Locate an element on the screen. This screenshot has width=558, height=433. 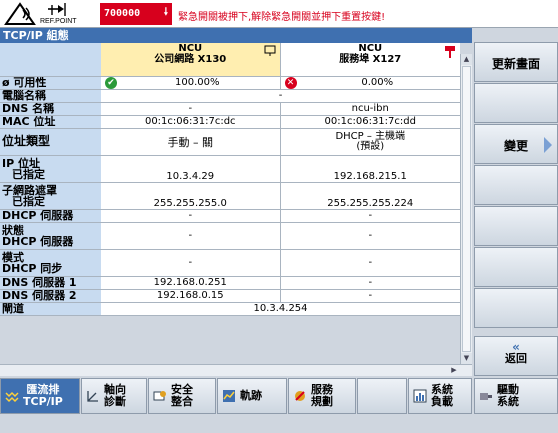
service-planner-button: 服務 規劃 is located at coordinates (322, 396).